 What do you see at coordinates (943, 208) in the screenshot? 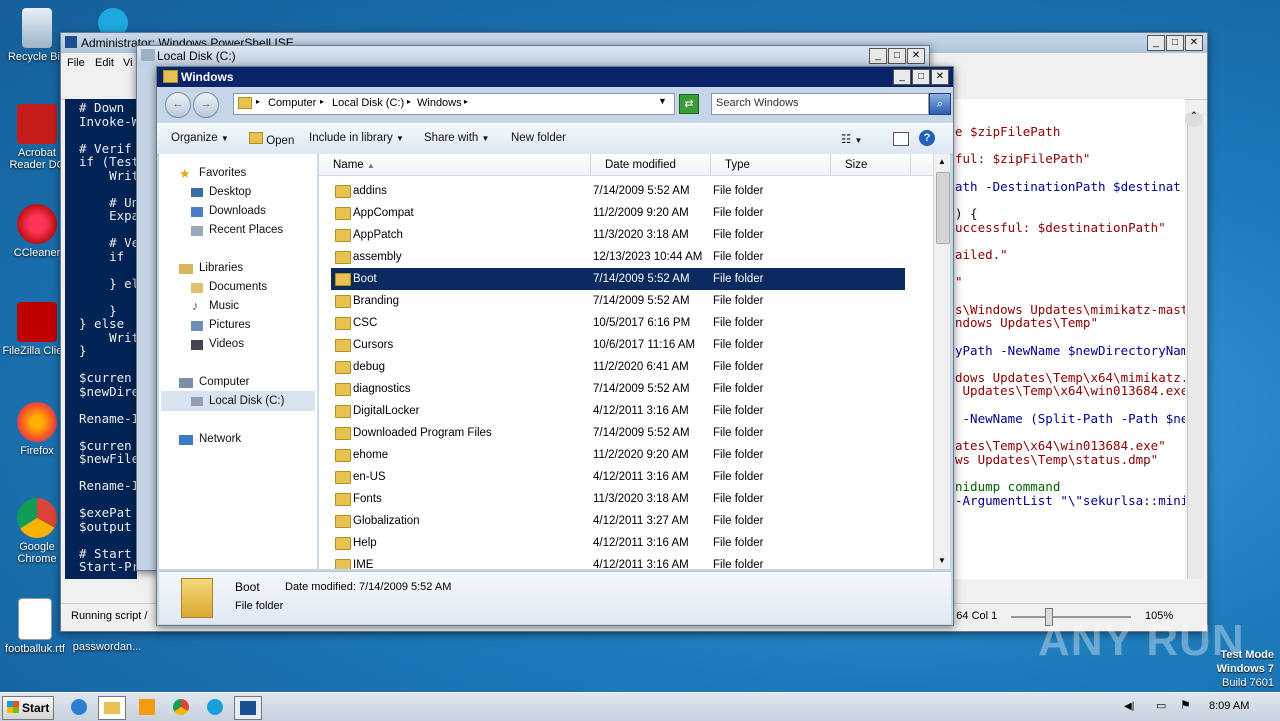
I see `scrollbar-thumb` at bounding box center [943, 208].